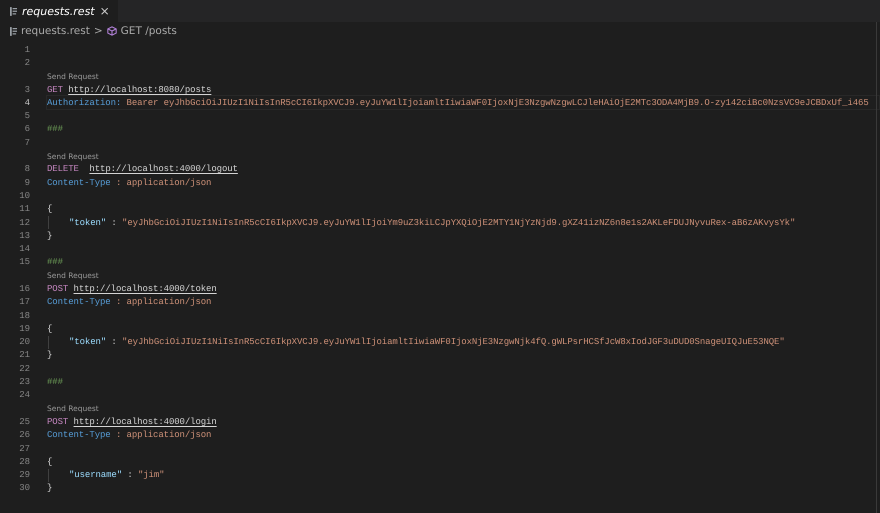 This screenshot has height=513, width=880. I want to click on line-number: 23, so click(24, 382).